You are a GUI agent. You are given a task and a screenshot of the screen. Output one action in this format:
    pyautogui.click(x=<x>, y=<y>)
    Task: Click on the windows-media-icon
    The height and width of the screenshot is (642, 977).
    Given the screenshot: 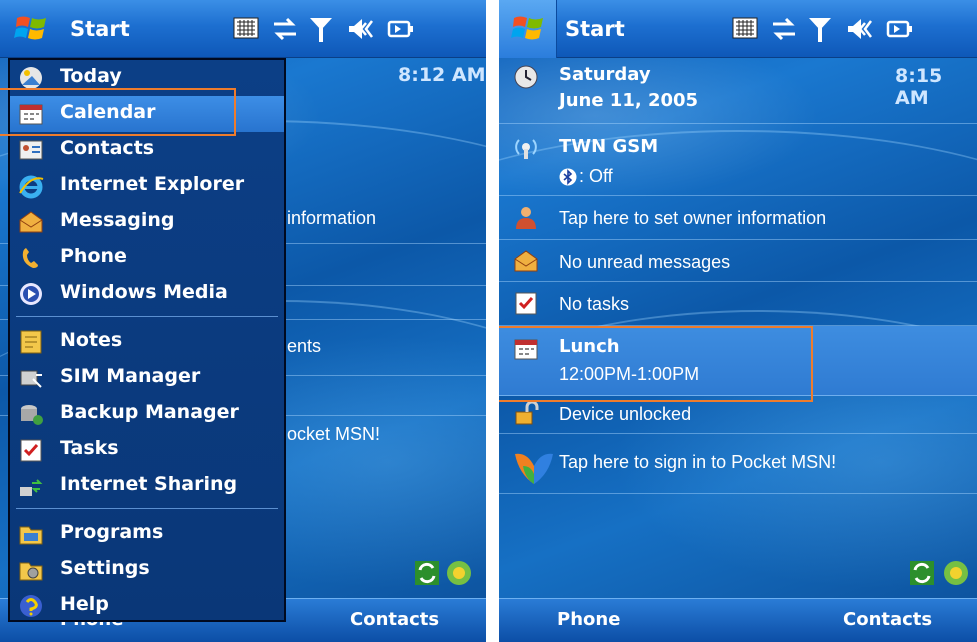 What is the action you would take?
    pyautogui.click(x=31, y=294)
    